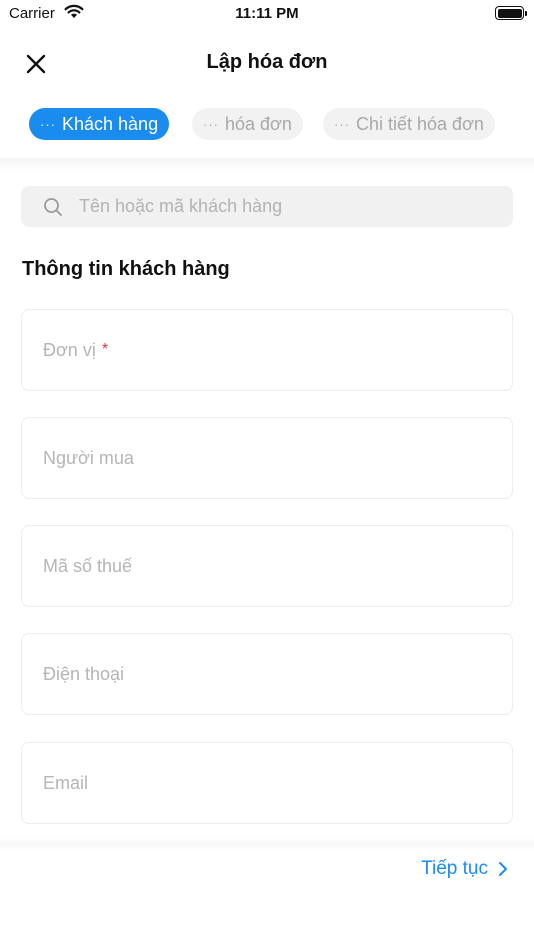 This screenshot has height=950, width=534. I want to click on status-bar: Carrier 11:11 PM, so click(267, 14).